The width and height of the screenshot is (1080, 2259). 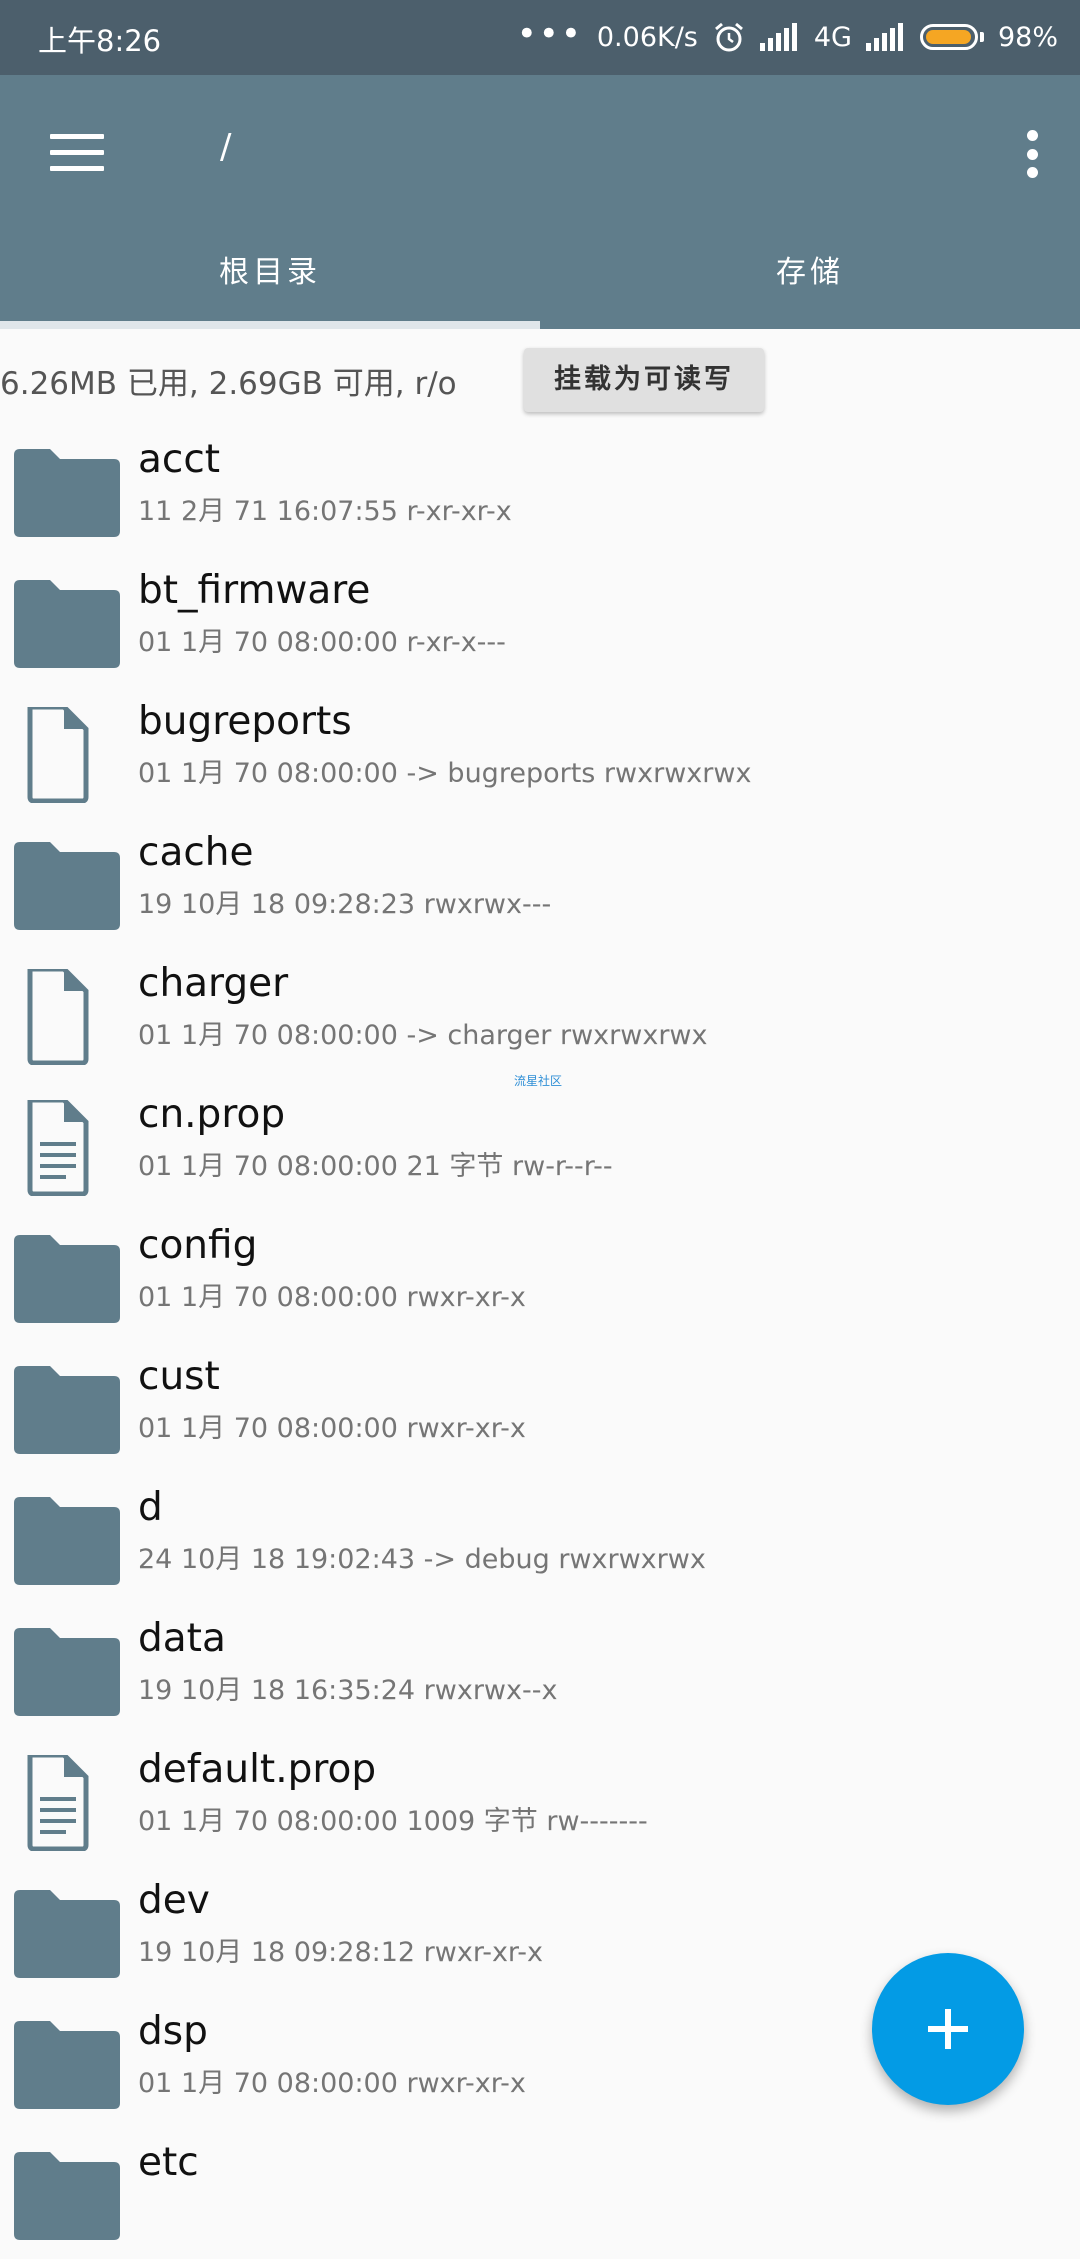 I want to click on file-row: acct 11 2月 71 16:07:55 r-xr-xr-x, so click(x=540, y=490).